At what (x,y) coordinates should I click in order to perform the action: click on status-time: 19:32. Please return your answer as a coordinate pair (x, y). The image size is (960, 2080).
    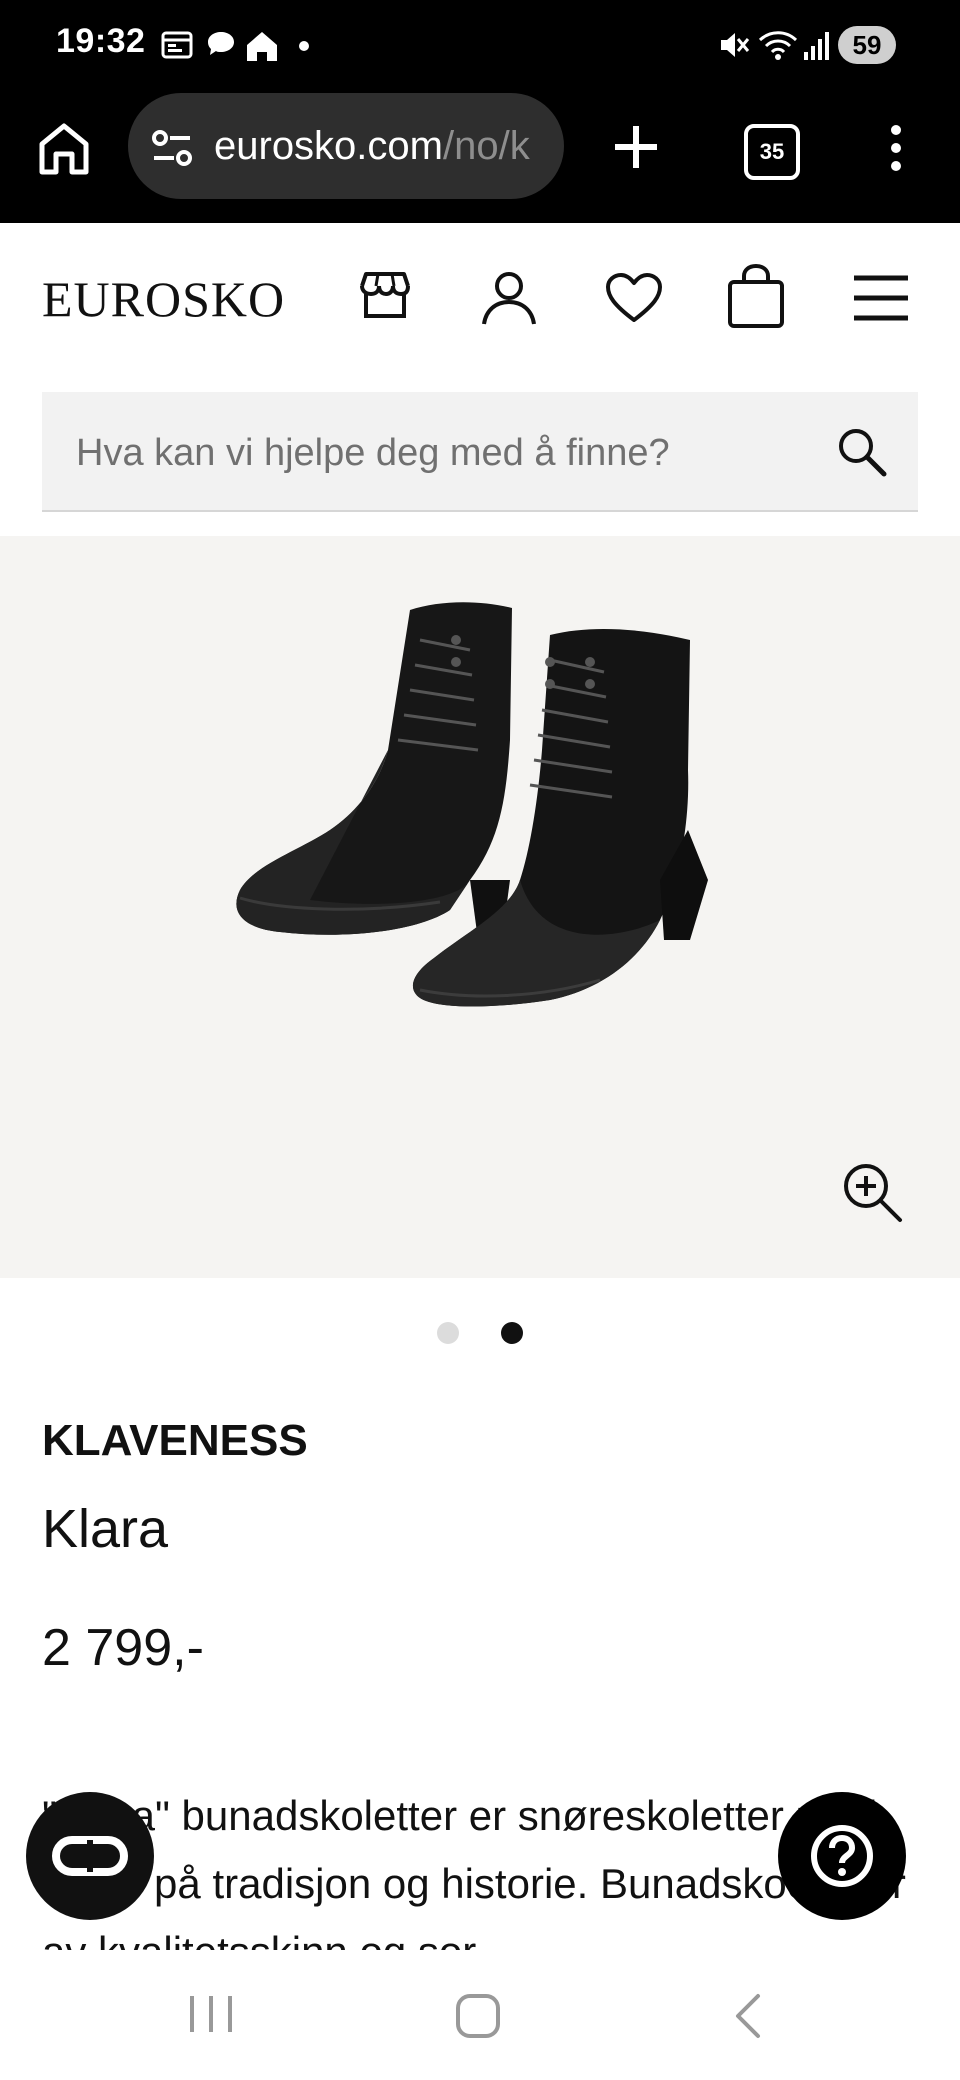
    Looking at the image, I should click on (101, 41).